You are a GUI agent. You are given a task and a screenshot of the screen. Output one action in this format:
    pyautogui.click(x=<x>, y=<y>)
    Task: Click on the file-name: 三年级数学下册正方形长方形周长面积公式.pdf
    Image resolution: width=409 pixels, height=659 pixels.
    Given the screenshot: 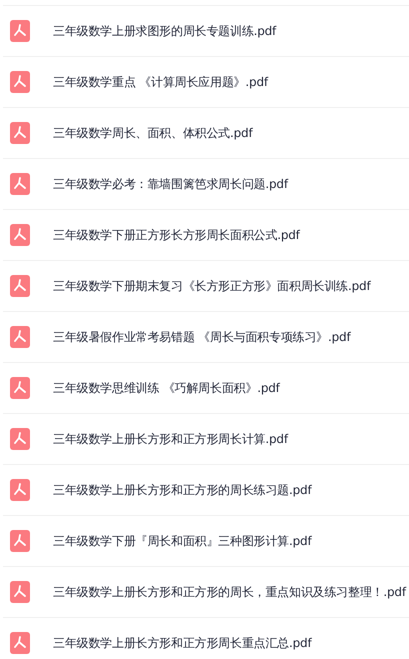 What is the action you would take?
    pyautogui.click(x=176, y=235)
    